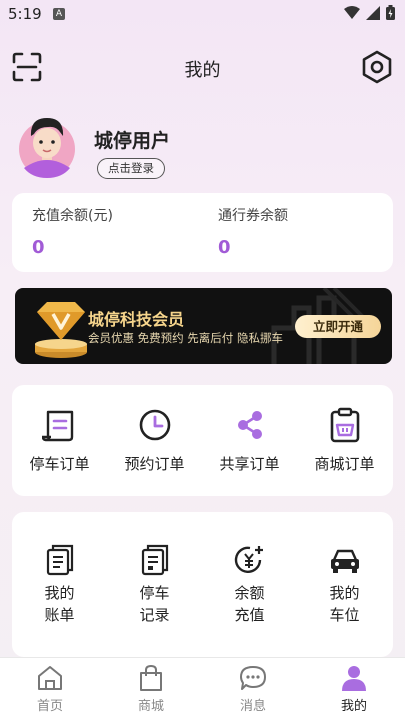  I want to click on my-bill-label: 我的账单, so click(59, 604).